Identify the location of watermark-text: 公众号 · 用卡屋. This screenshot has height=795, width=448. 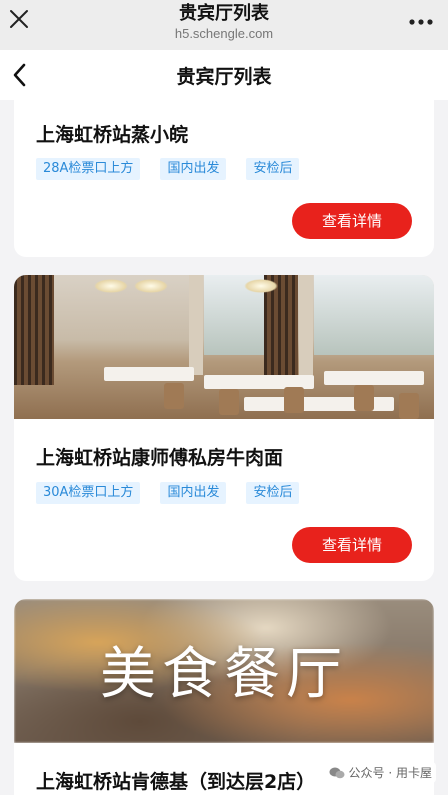
(390, 773).